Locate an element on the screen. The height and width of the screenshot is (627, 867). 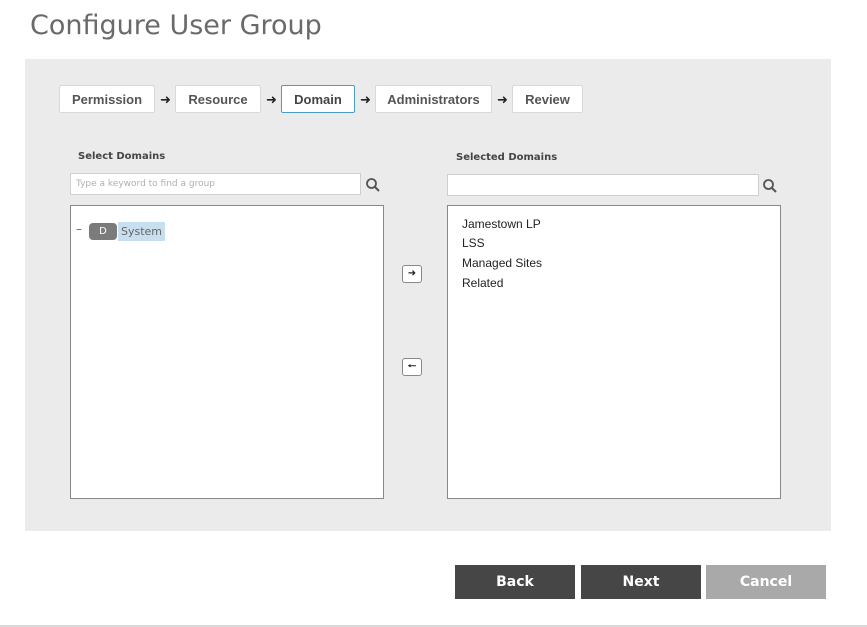
collapse-icon: – is located at coordinates (79, 229).